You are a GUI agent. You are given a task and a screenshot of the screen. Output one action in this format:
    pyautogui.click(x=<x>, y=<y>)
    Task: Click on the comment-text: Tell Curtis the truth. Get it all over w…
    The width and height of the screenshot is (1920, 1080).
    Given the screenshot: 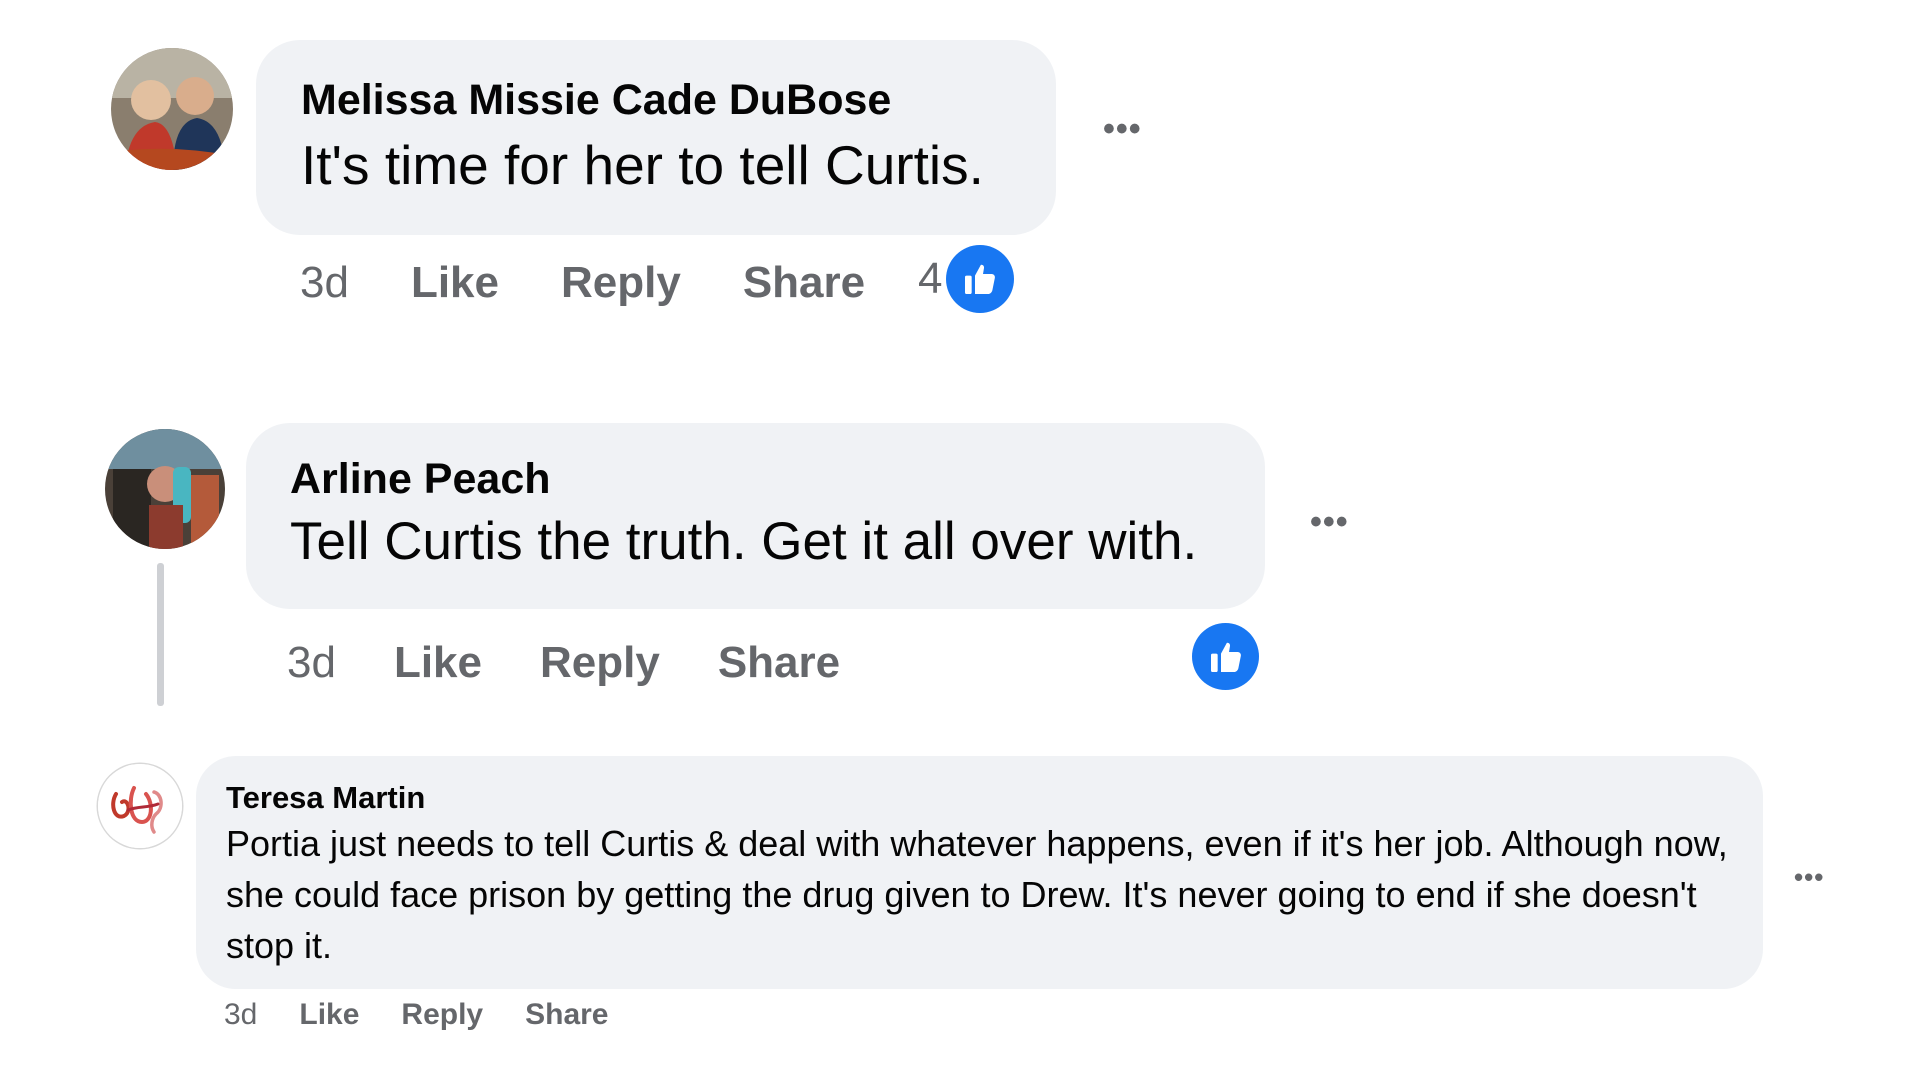 What is the action you would take?
    pyautogui.click(x=744, y=541)
    